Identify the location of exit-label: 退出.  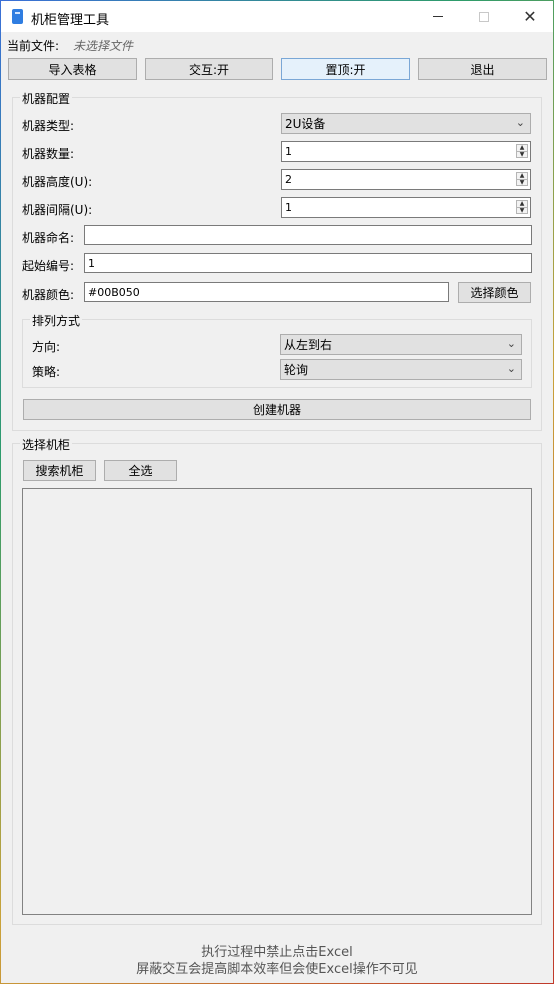
(482, 69).